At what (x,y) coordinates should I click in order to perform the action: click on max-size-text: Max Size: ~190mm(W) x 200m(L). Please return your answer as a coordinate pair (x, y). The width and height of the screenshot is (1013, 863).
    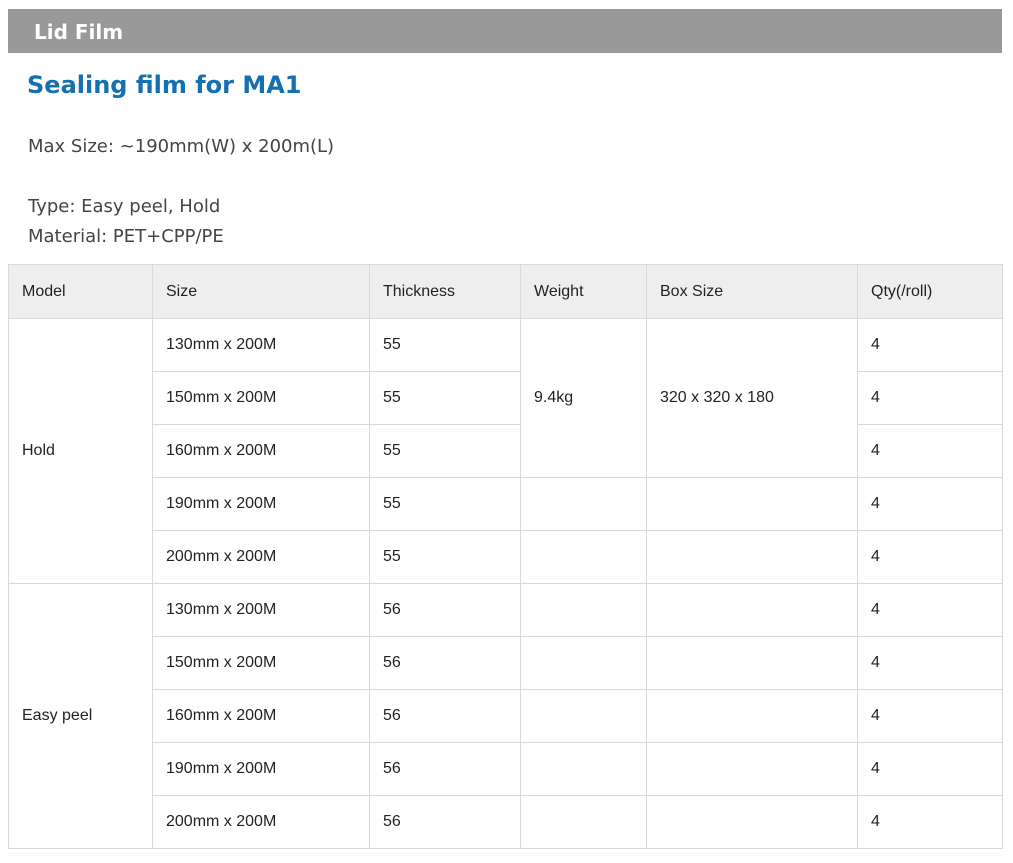
    Looking at the image, I should click on (181, 146).